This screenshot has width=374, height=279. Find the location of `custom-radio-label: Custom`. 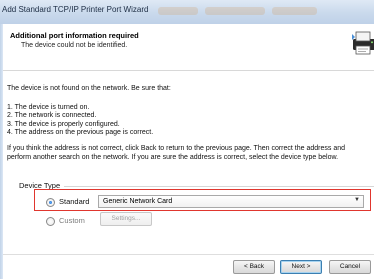

custom-radio-label: Custom is located at coordinates (72, 220).